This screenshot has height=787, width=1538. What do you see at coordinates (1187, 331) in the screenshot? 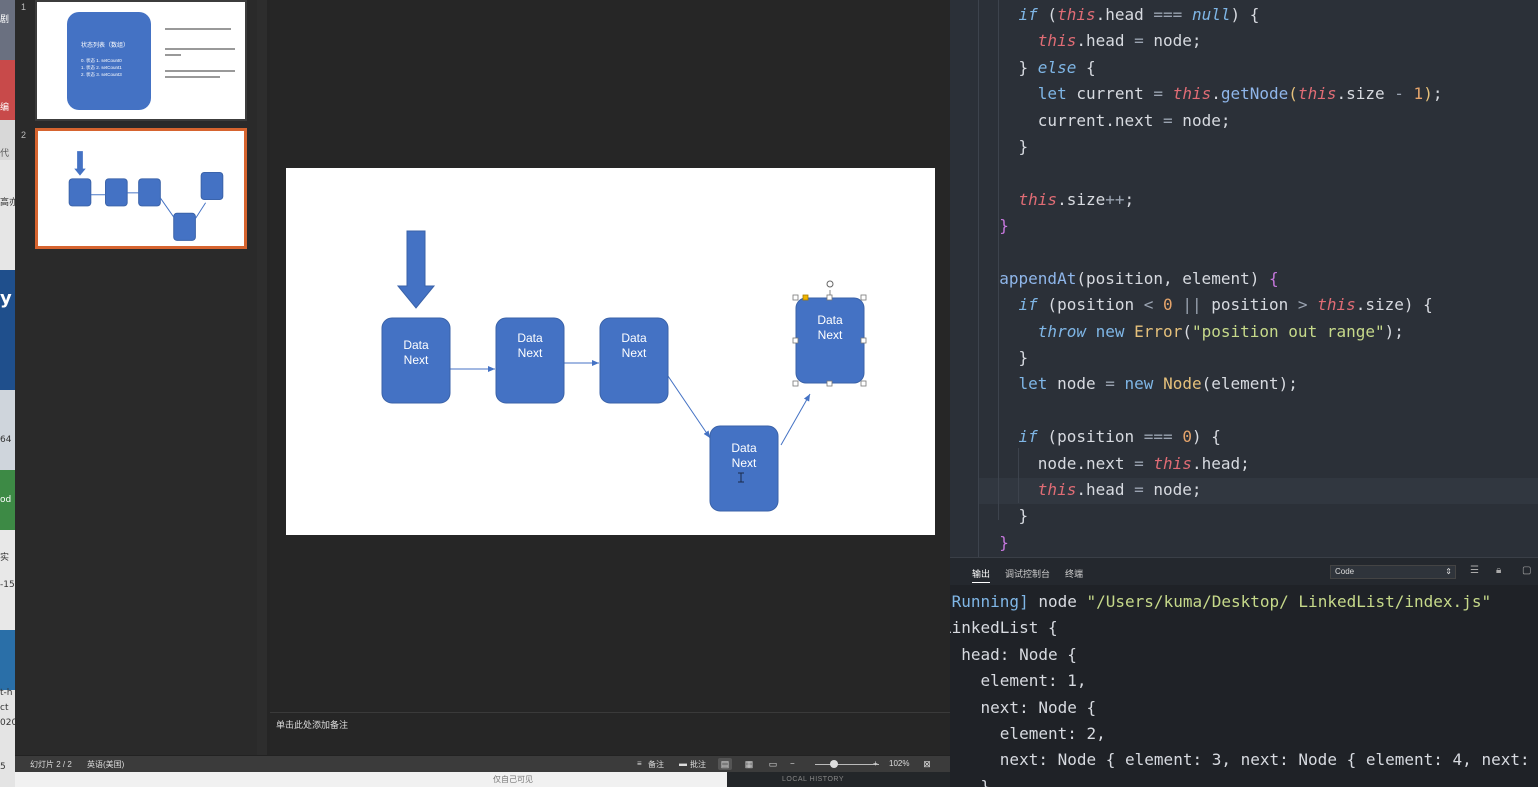
I see `code-token: (` at bounding box center [1187, 331].